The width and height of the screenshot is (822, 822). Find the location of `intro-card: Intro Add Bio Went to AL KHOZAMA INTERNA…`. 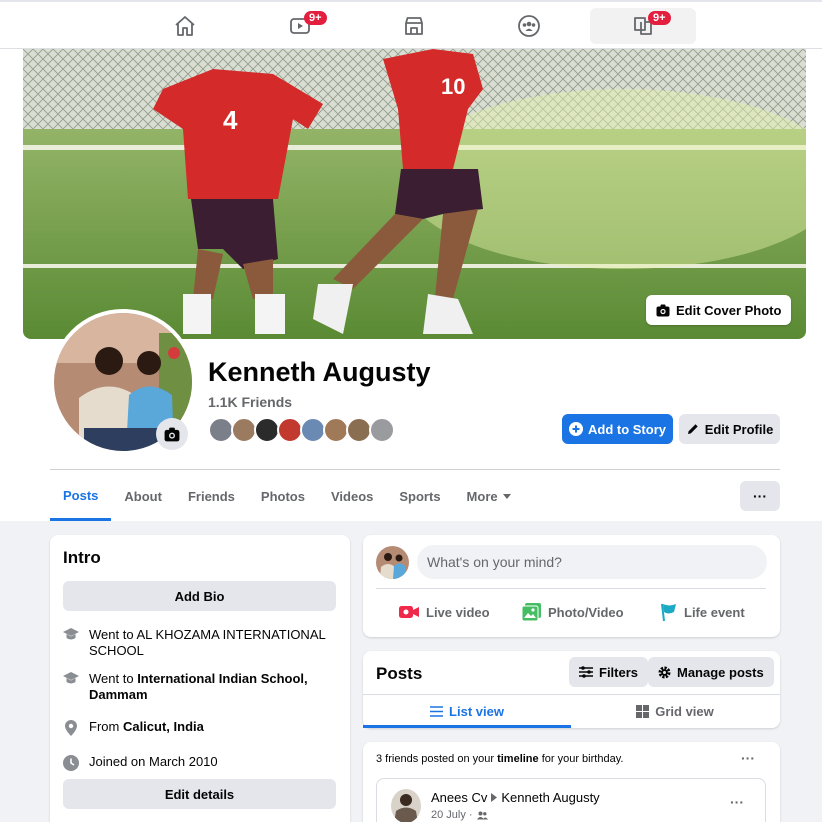

intro-card: Intro Add Bio Went to AL KHOZAMA INTERNA… is located at coordinates (200, 678).